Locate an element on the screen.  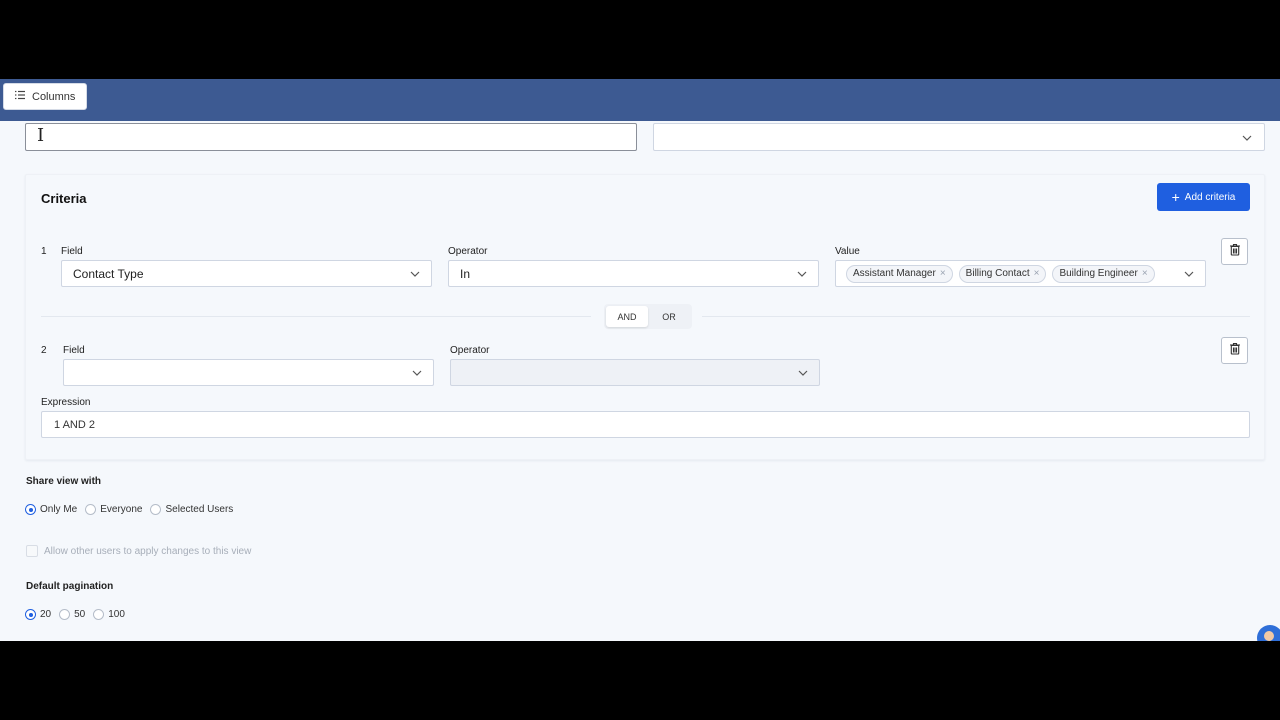
logic-toggle: AND OR is located at coordinates (648, 316).